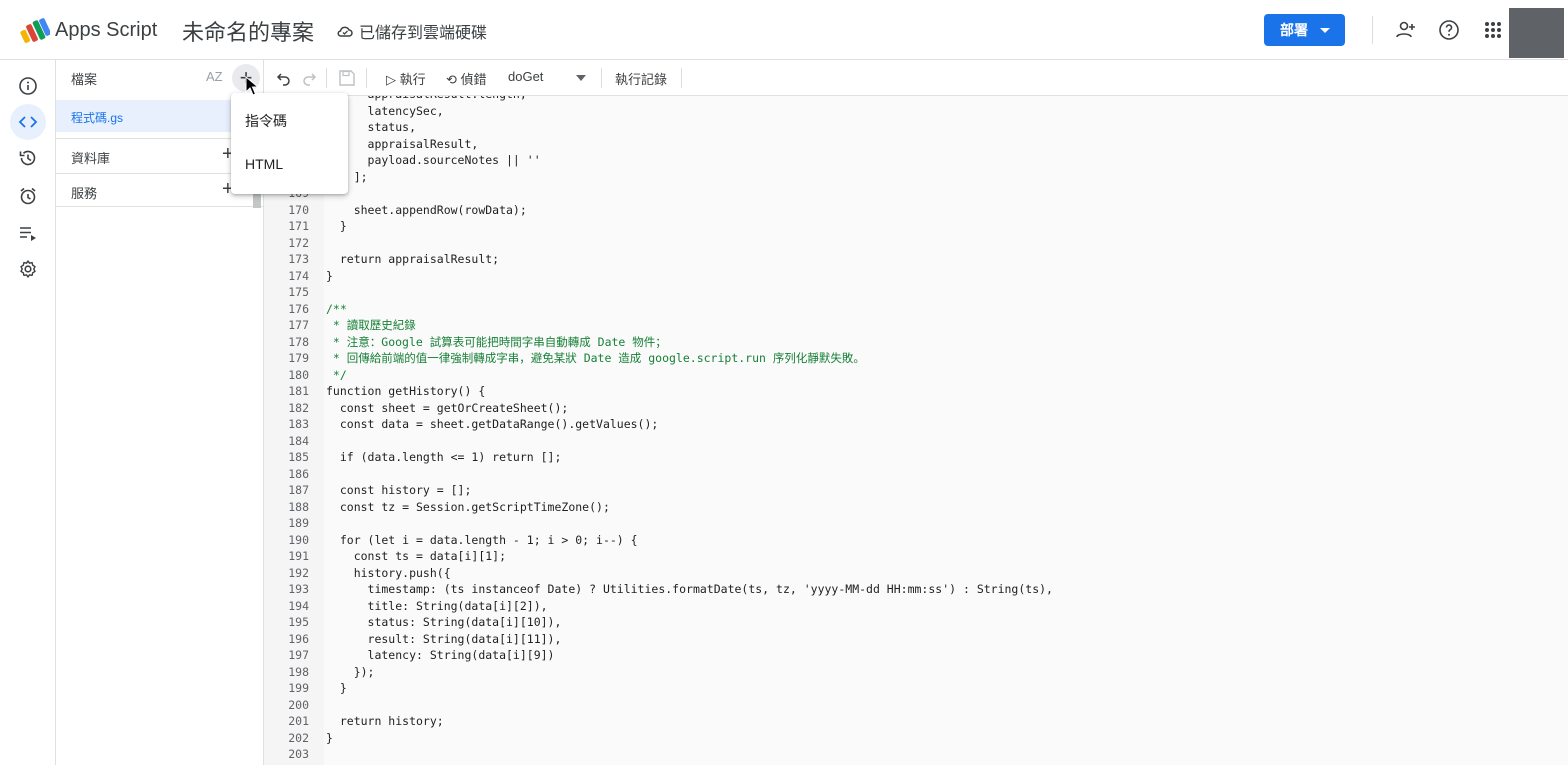 This screenshot has height=765, width=1568. I want to click on code-line: 199 }, so click(922, 688).